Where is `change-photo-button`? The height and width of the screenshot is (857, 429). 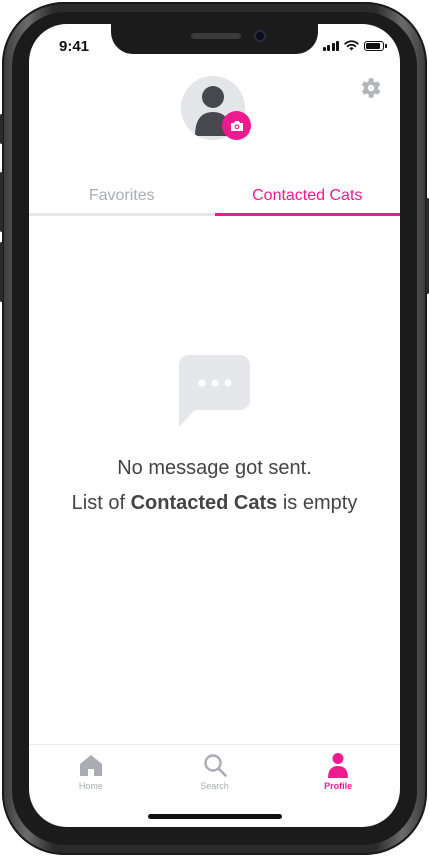
change-photo-button is located at coordinates (236, 125).